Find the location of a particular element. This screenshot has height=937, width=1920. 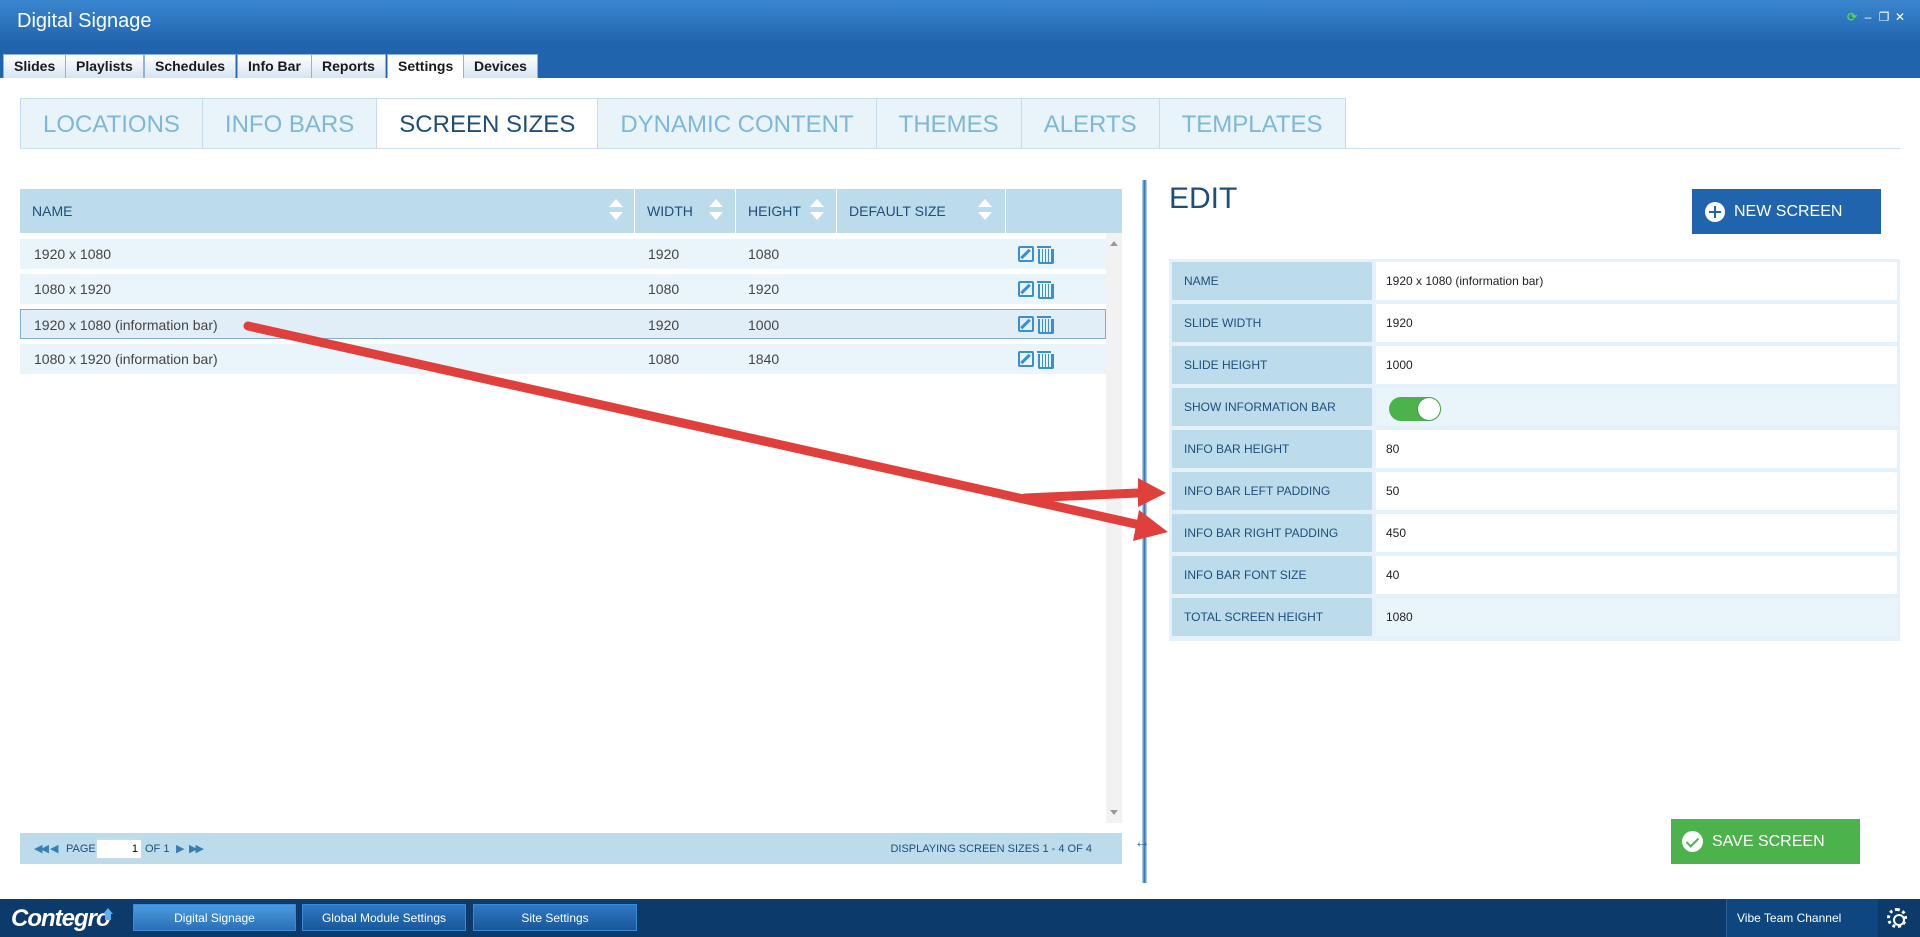

scroll-down-icon is located at coordinates (1114, 812).